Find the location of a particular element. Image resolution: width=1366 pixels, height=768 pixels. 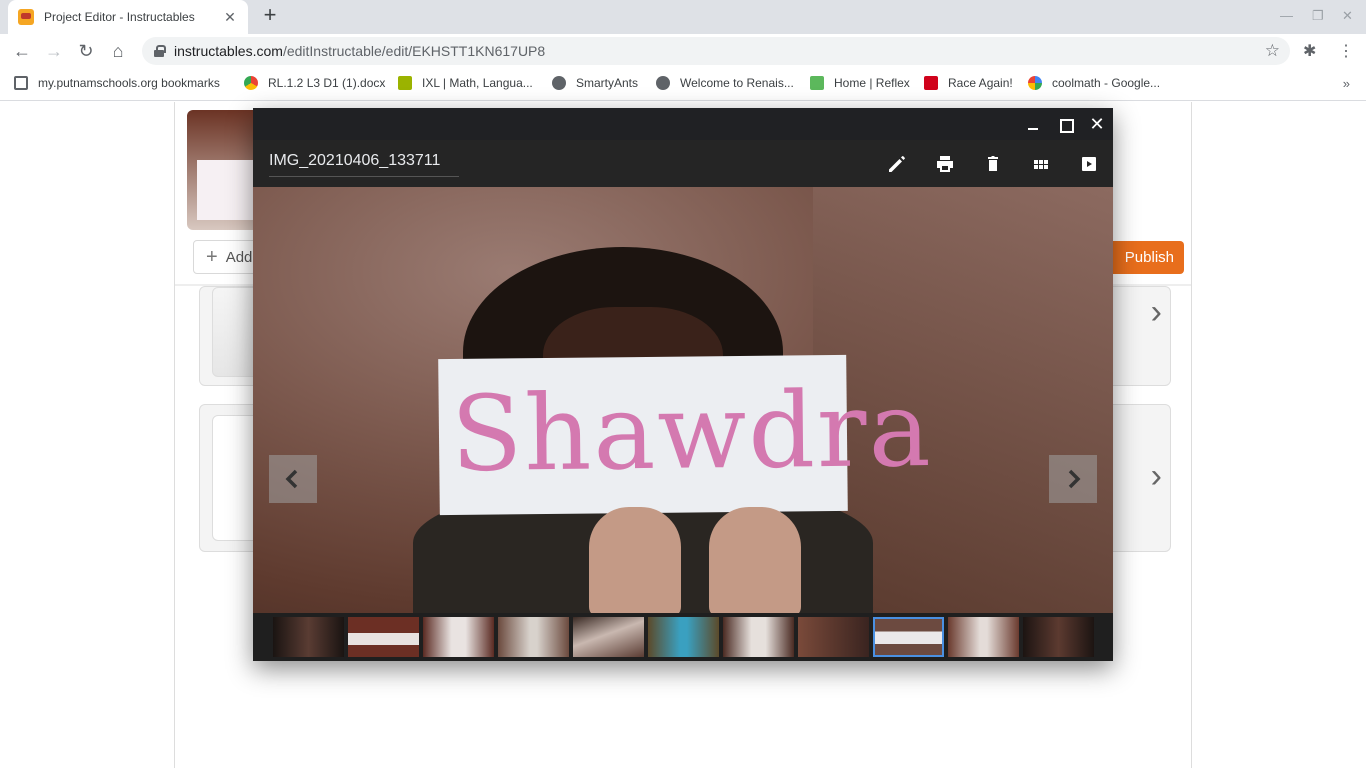

close-tab-icon: ✕ is located at coordinates (230, 17).